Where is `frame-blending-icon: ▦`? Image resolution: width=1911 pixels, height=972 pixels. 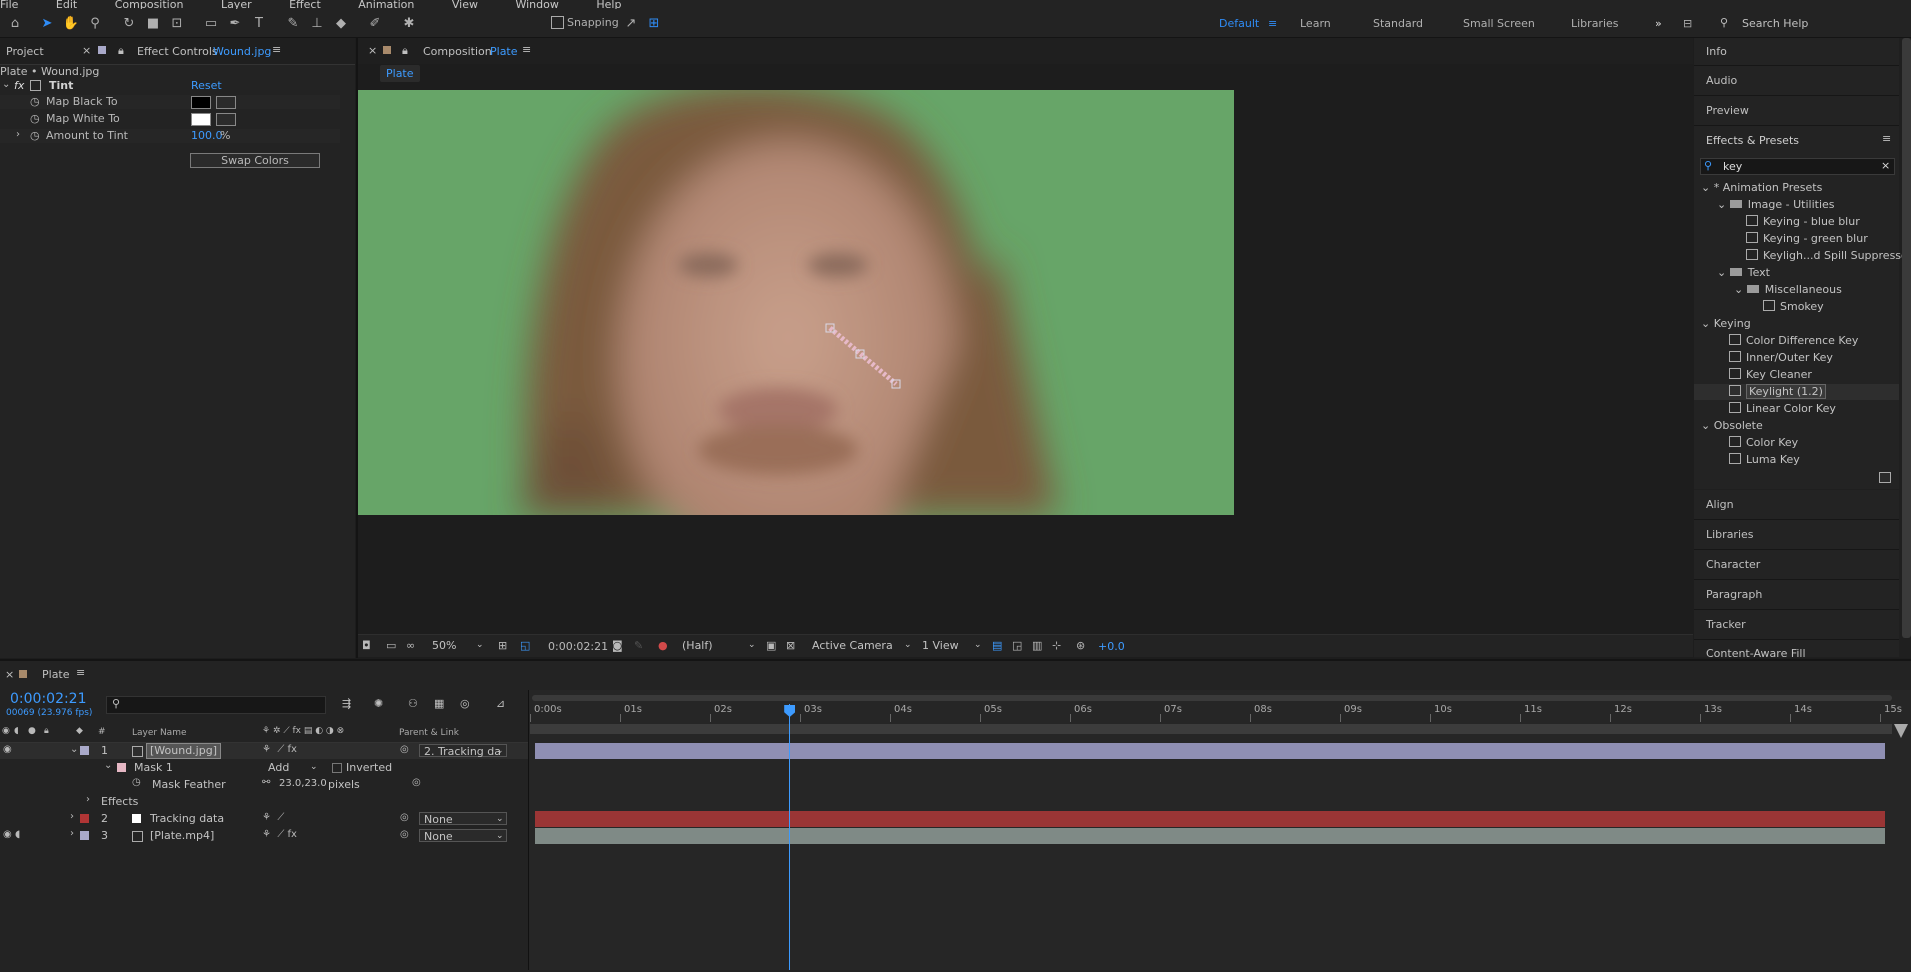
frame-blending-icon: ▦ is located at coordinates (439, 703).